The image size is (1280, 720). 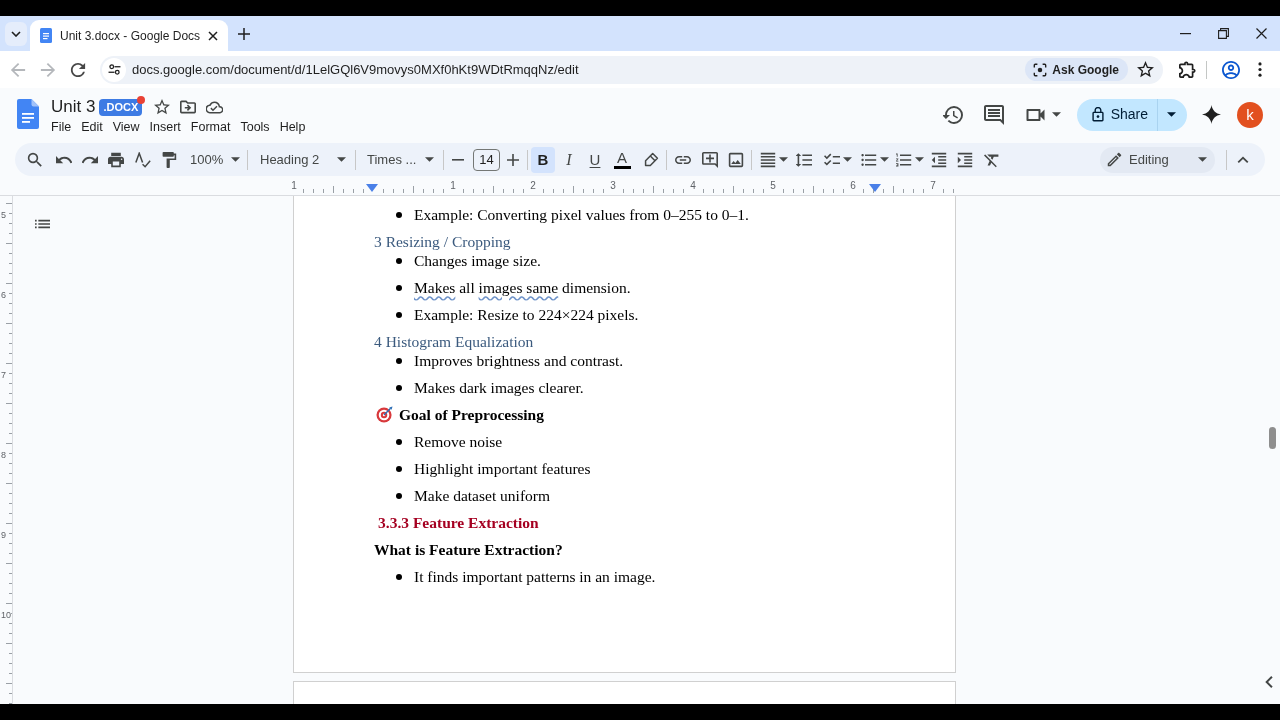 I want to click on url-text: docs.google.com/document/d/1LelGQl6V9movys0MXf0hKt9WDtRmqqNz/edit, so click(x=355, y=69).